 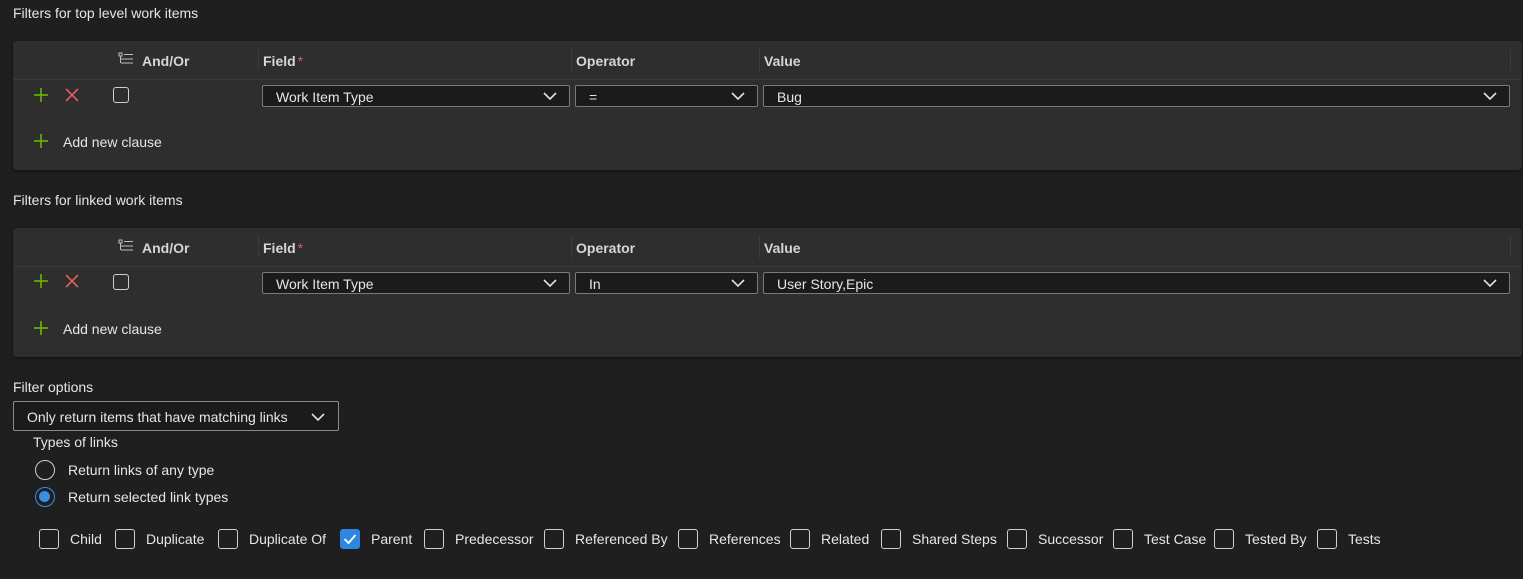 I want to click on value-dropdown: Bug, so click(x=1136, y=96).